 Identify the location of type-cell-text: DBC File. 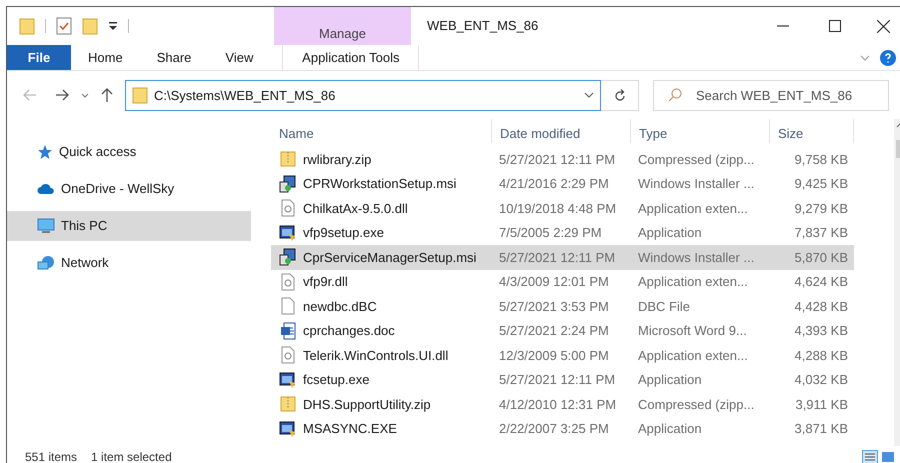
(664, 307).